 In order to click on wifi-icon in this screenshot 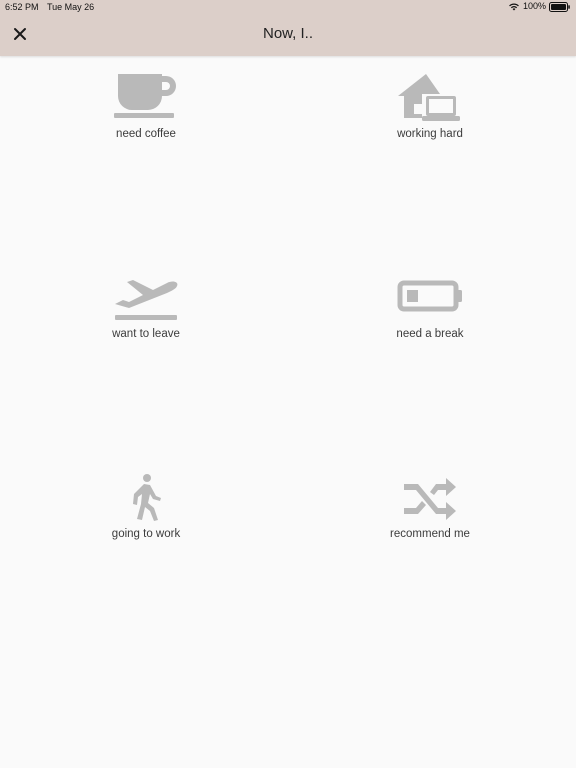, I will do `click(514, 7)`.